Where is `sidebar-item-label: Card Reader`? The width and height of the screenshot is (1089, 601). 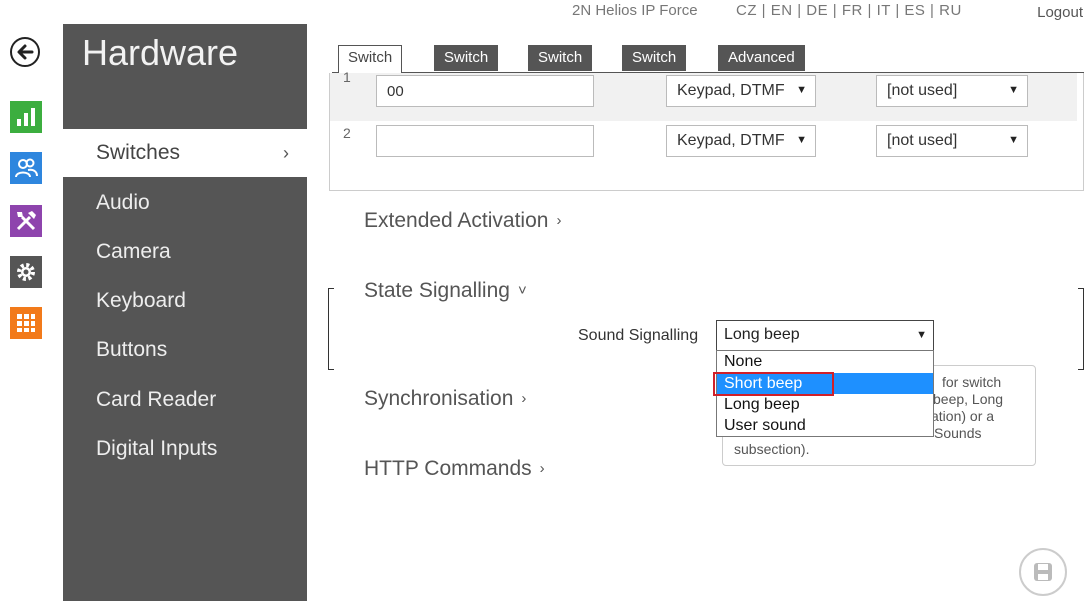 sidebar-item-label: Card Reader is located at coordinates (156, 399).